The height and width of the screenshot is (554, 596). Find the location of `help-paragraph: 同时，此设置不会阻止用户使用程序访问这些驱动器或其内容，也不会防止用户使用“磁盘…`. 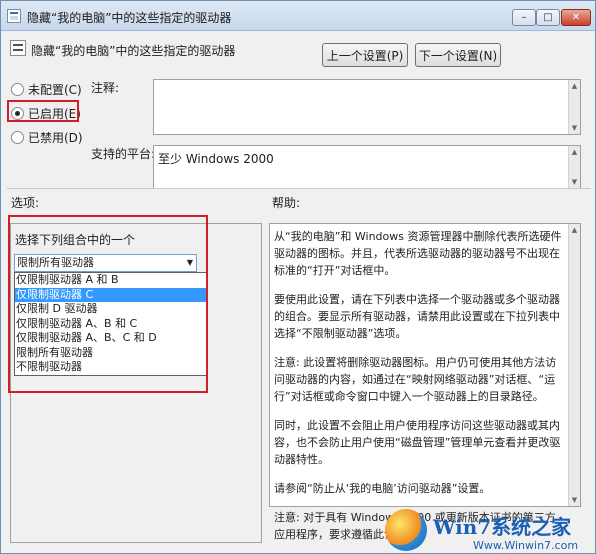

help-paragraph: 同时，此设置不会阻止用户使用程序访问这些驱动器或其内容，也不会防止用户使用“磁盘… is located at coordinates (417, 442).